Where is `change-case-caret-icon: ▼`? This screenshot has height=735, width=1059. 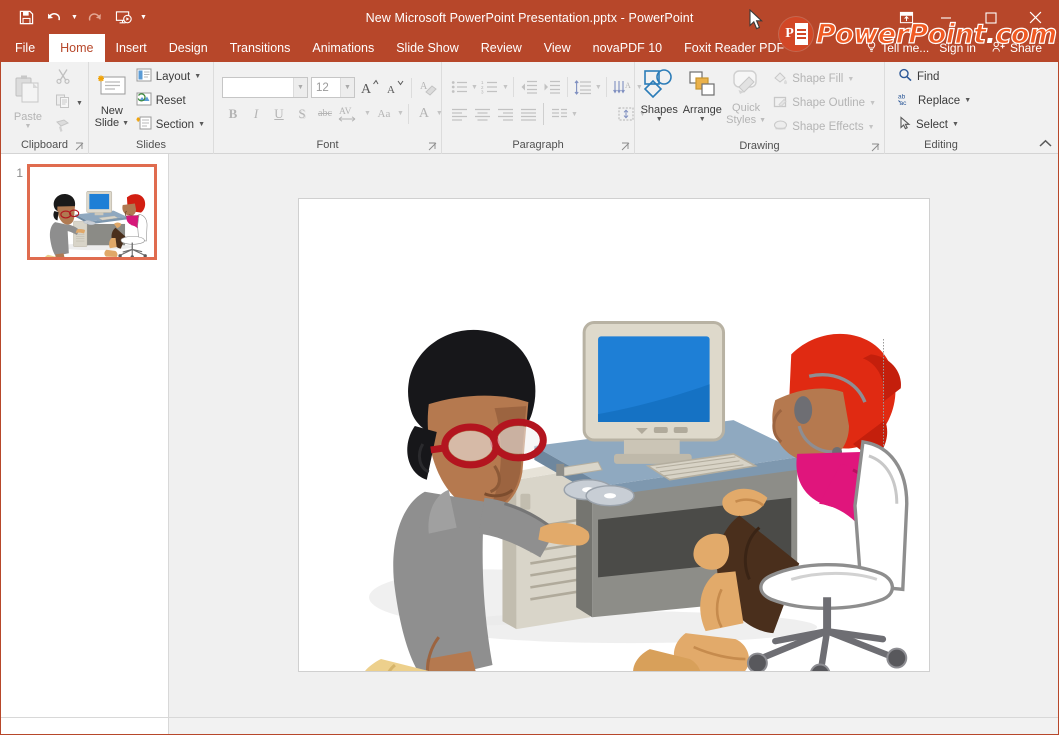
change-case-caret-icon: ▼ is located at coordinates (400, 113).